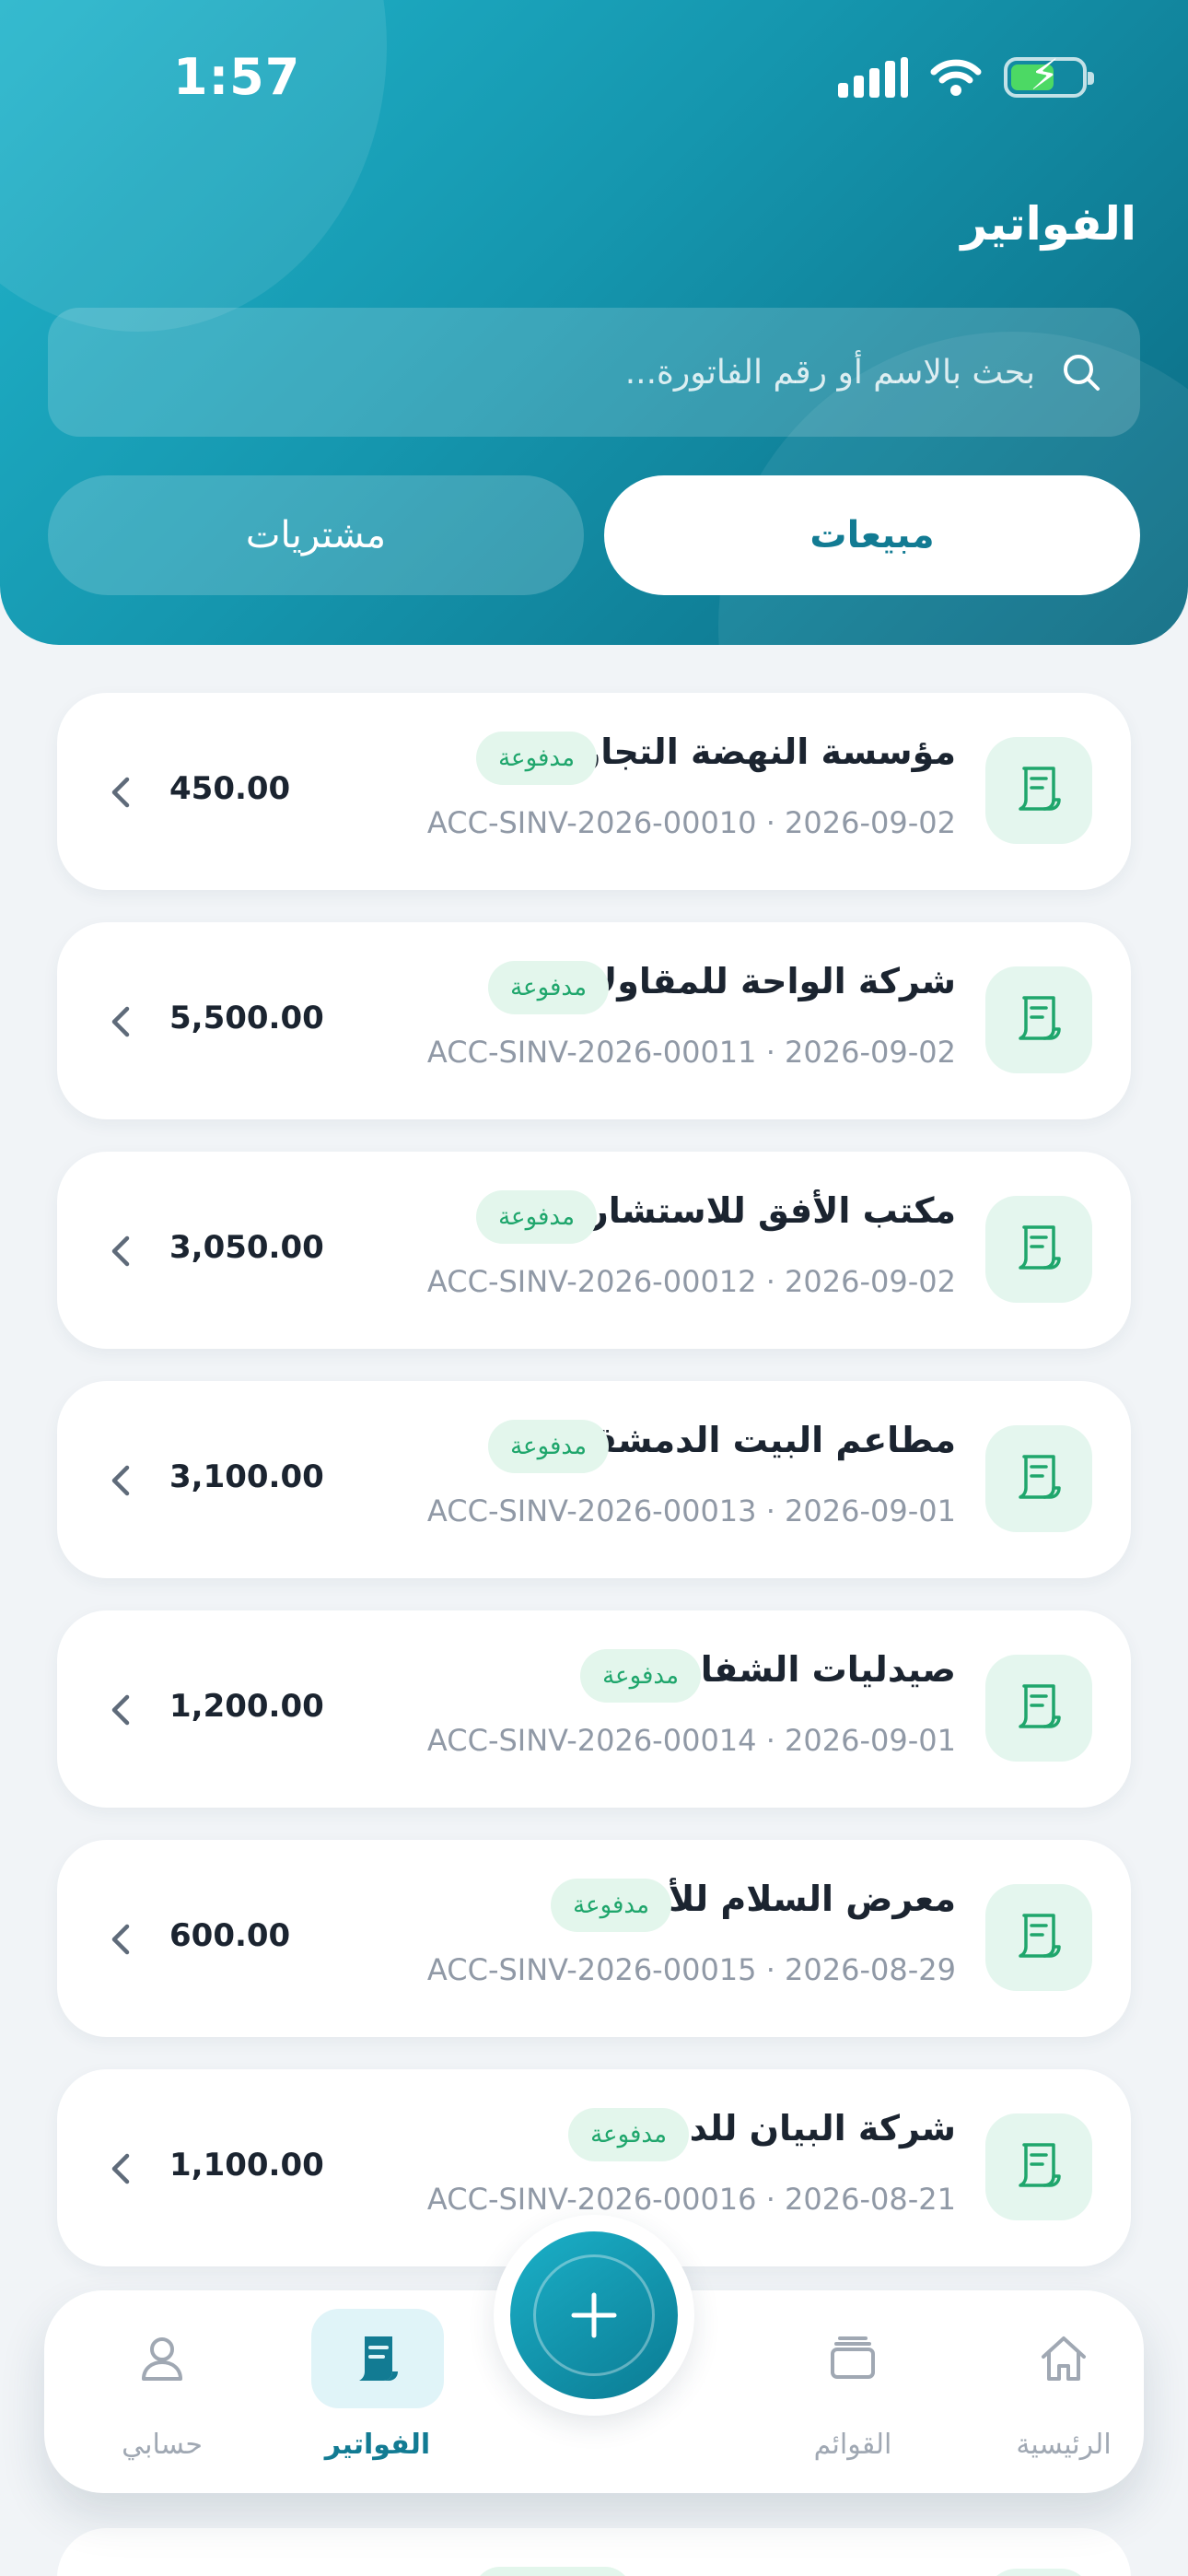  Describe the element at coordinates (691, 1281) in the screenshot. I see `invoice-meta: ACC-SINV-2026-00012 · 2026-09-02` at that location.